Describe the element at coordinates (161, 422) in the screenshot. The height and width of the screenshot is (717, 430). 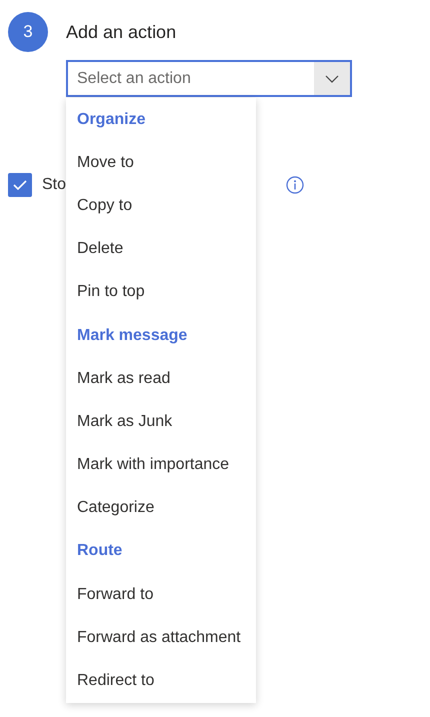
I see `menu-item: Mark as Junk` at that location.